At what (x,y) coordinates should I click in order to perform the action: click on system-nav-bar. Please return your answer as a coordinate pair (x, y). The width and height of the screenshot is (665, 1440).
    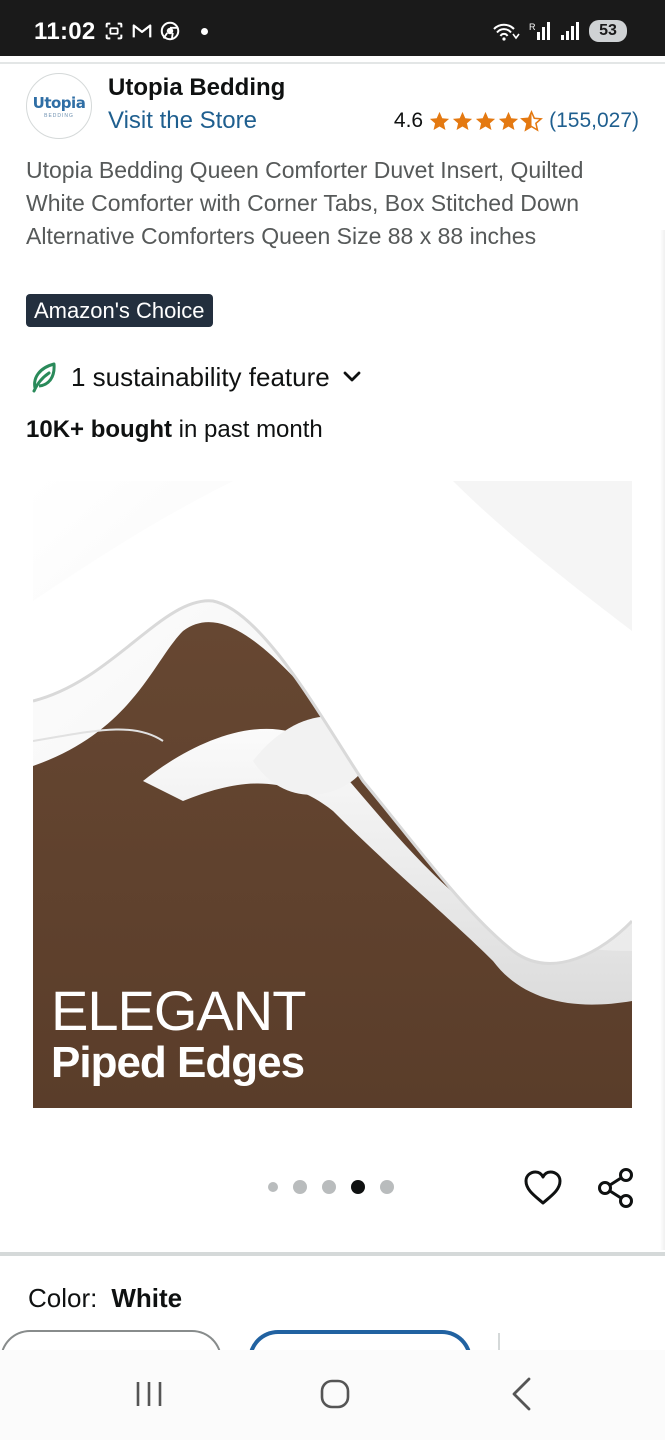
    Looking at the image, I should click on (332, 1395).